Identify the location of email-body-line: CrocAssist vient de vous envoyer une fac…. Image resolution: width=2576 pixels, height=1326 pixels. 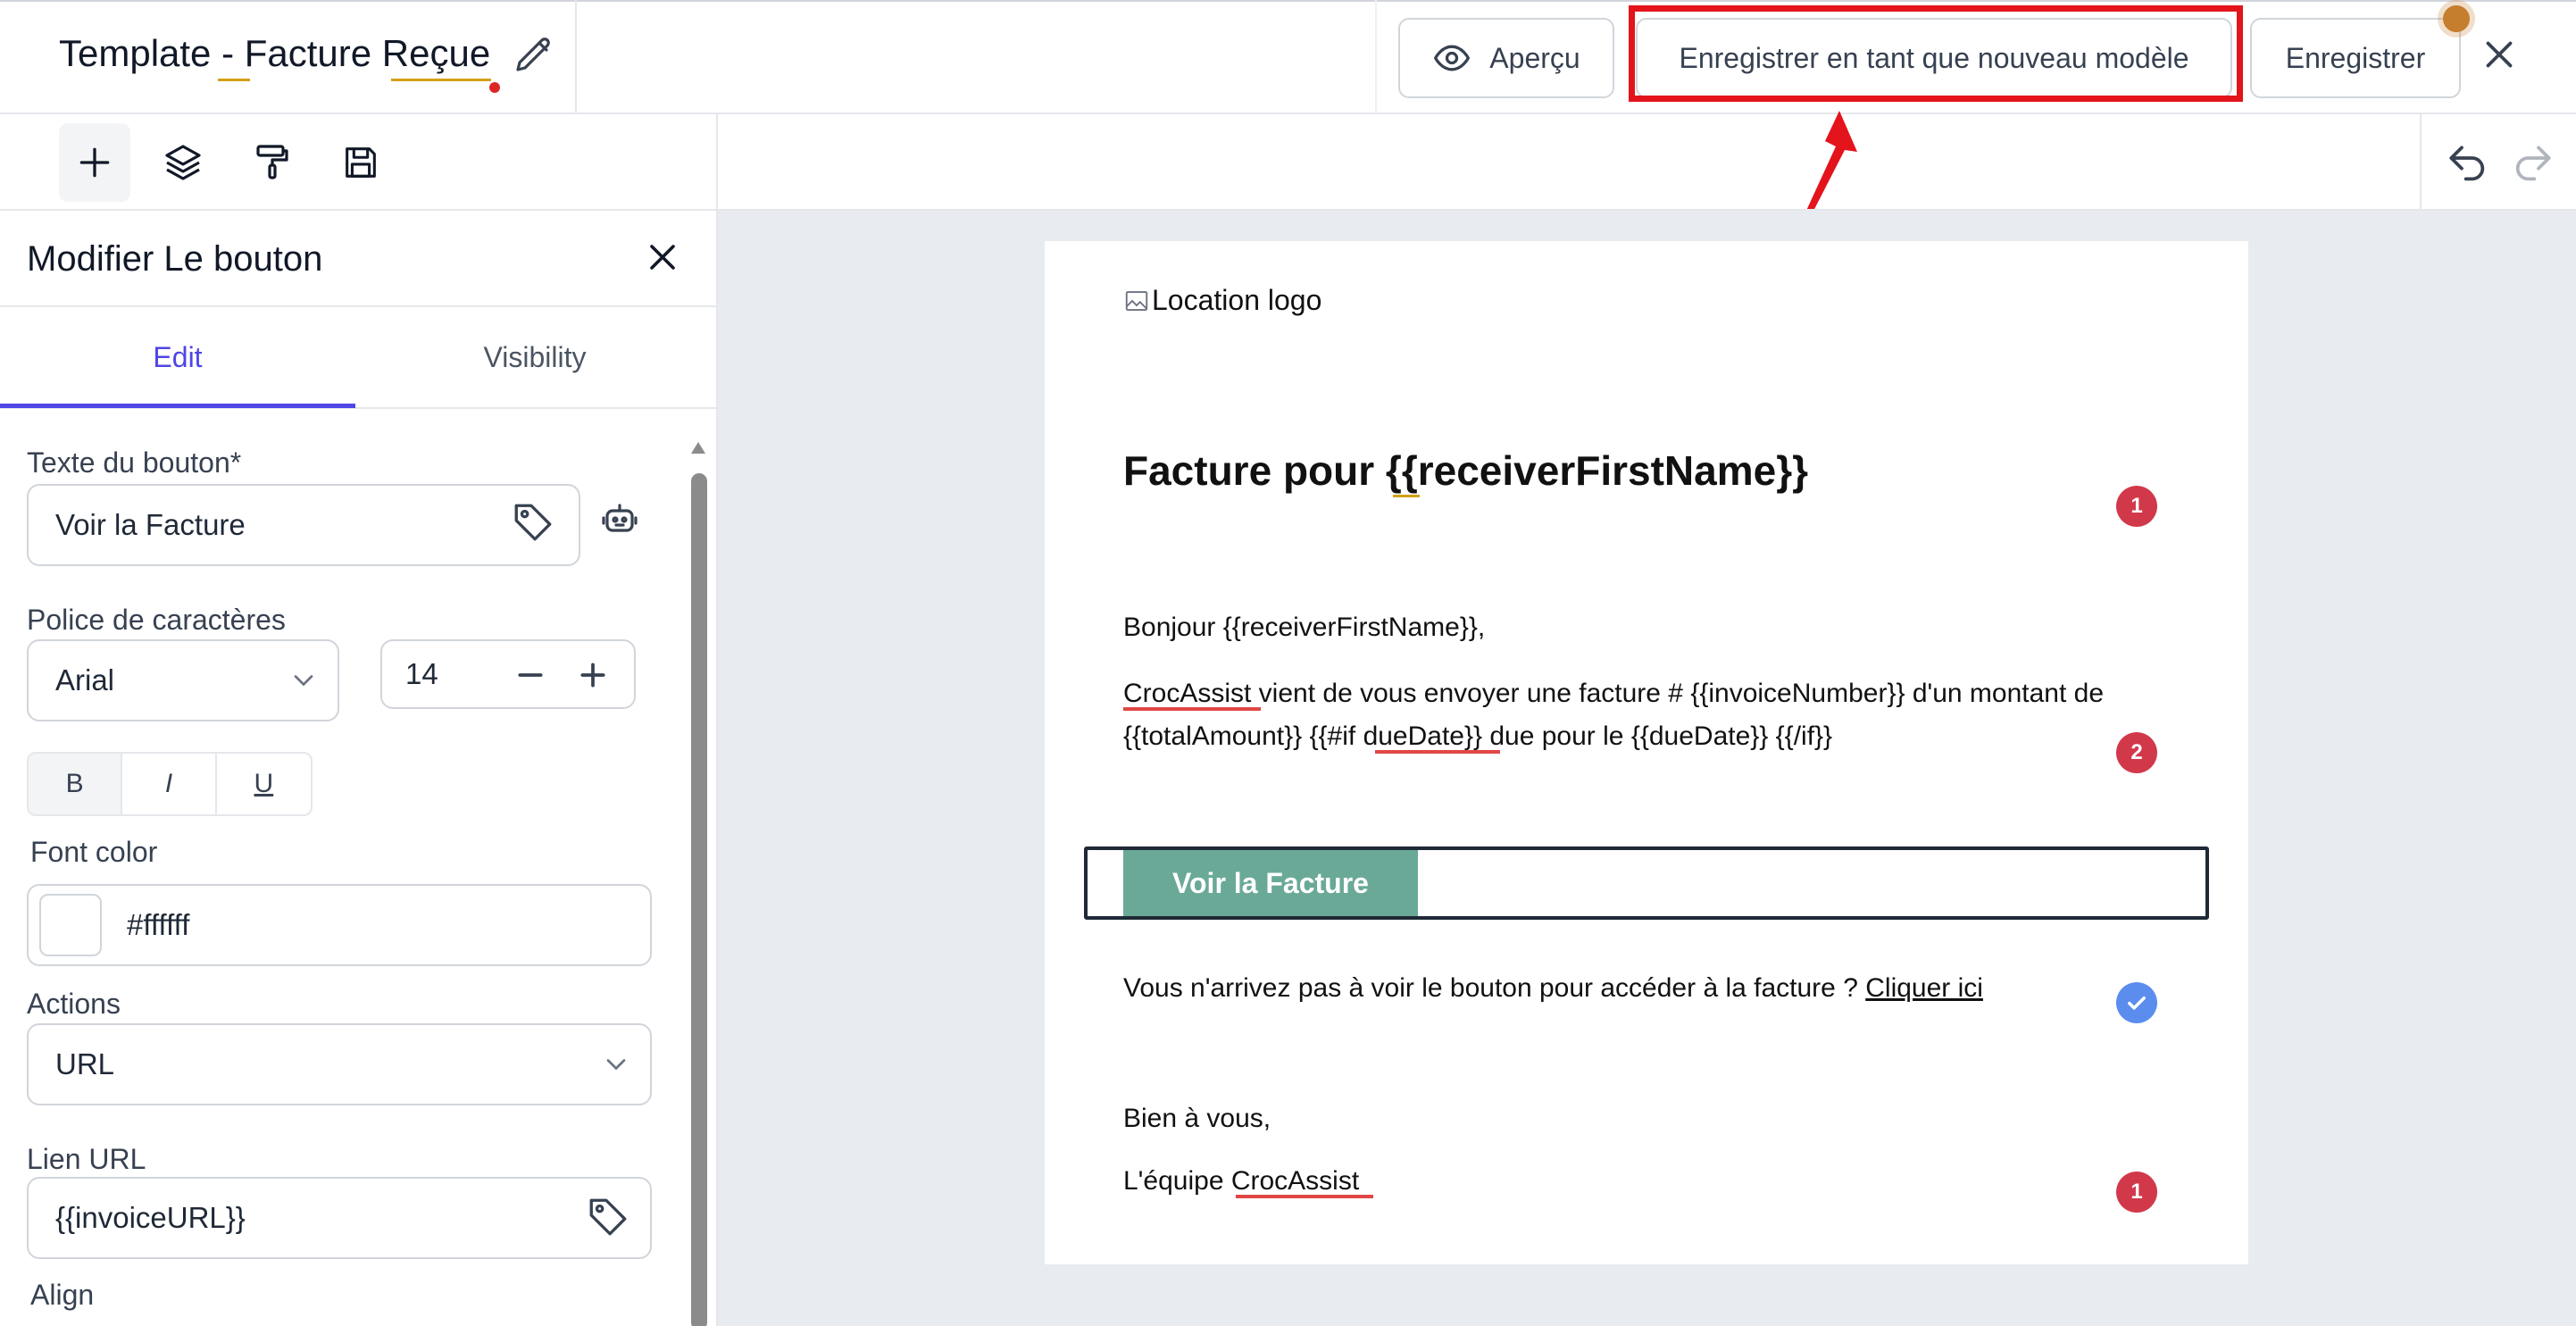
(1613, 694).